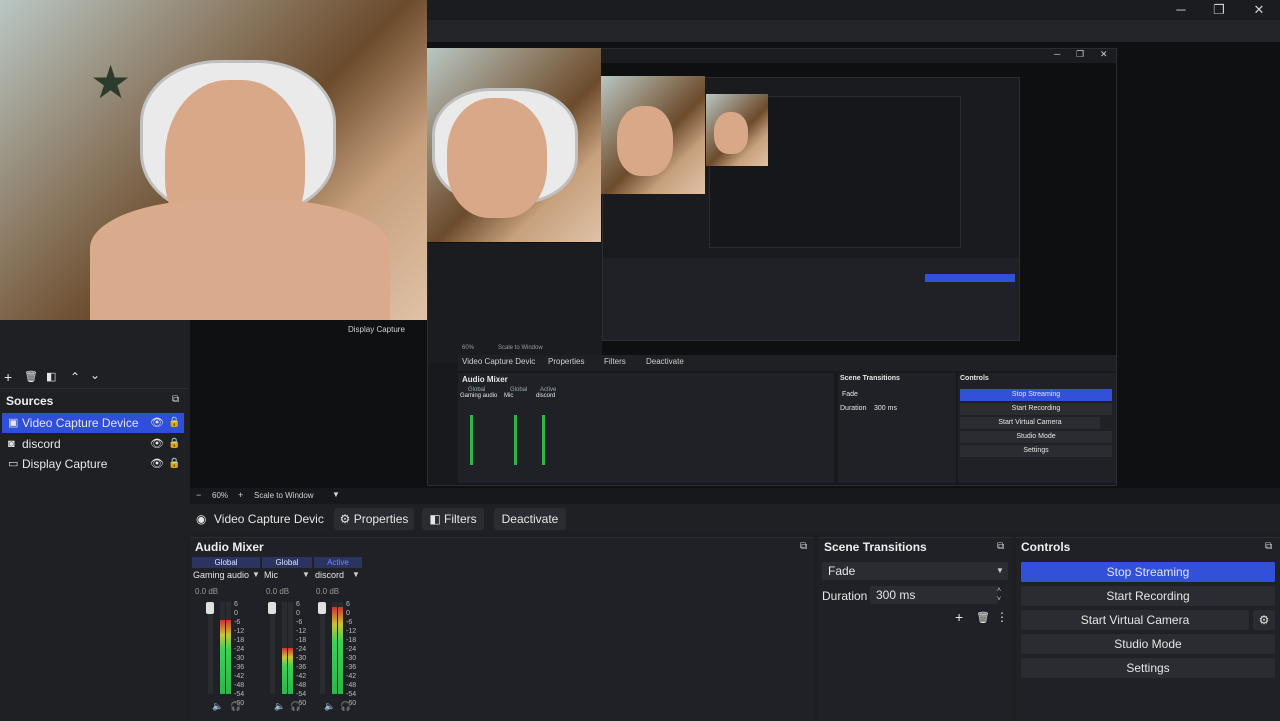 The image size is (1280, 721). Describe the element at coordinates (213, 160) in the screenshot. I see `webcam-preview: ★` at that location.